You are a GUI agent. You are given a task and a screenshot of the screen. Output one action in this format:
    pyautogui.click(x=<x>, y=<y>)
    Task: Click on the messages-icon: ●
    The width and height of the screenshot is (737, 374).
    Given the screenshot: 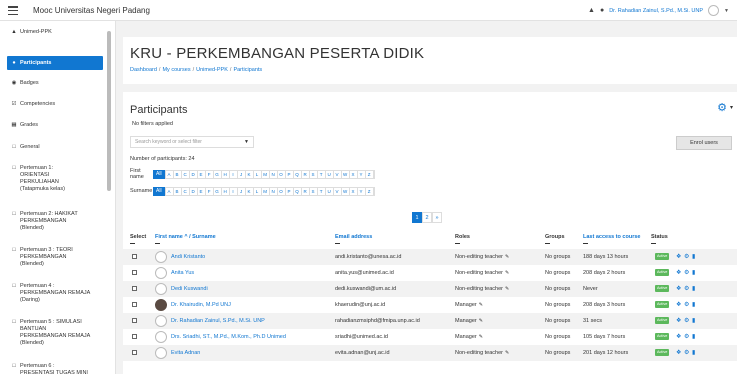 What is the action you would take?
    pyautogui.click(x=602, y=10)
    